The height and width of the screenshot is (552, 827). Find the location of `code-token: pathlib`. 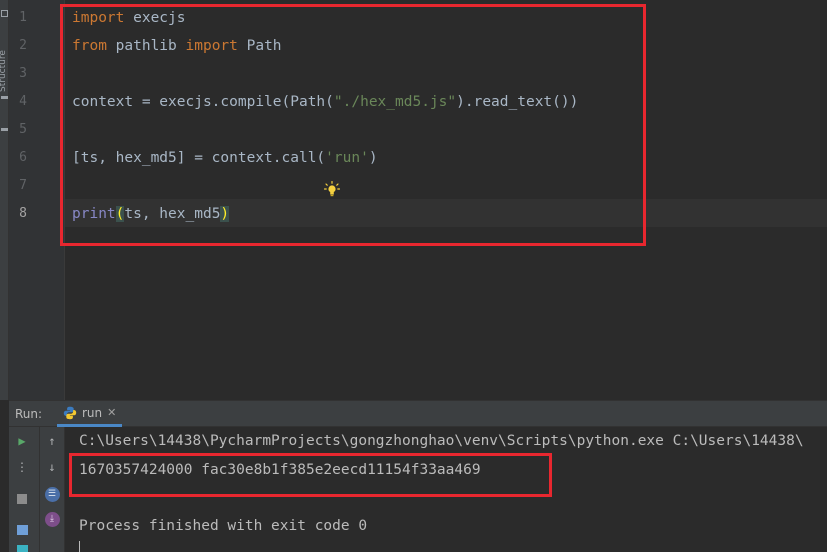

code-token: pathlib is located at coordinates (146, 46).